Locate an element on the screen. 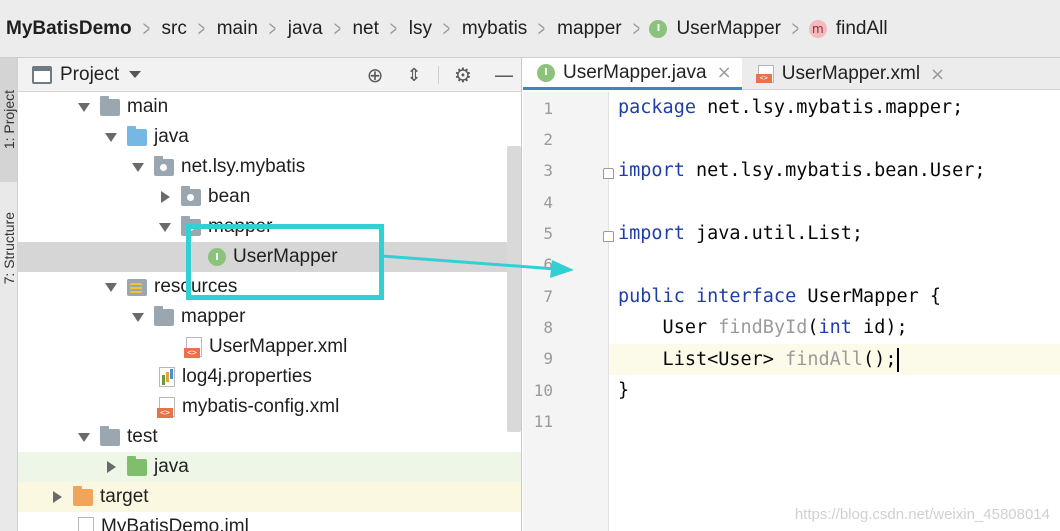 The height and width of the screenshot is (531, 1060). code-token: User is located at coordinates (668, 327).